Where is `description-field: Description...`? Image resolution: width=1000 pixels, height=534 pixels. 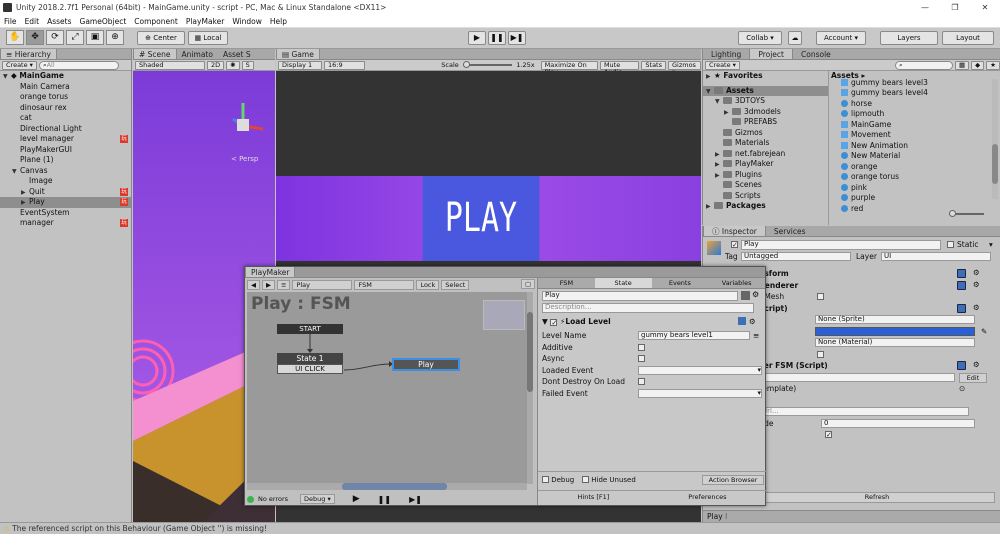
description-field: Description... is located at coordinates (648, 308).